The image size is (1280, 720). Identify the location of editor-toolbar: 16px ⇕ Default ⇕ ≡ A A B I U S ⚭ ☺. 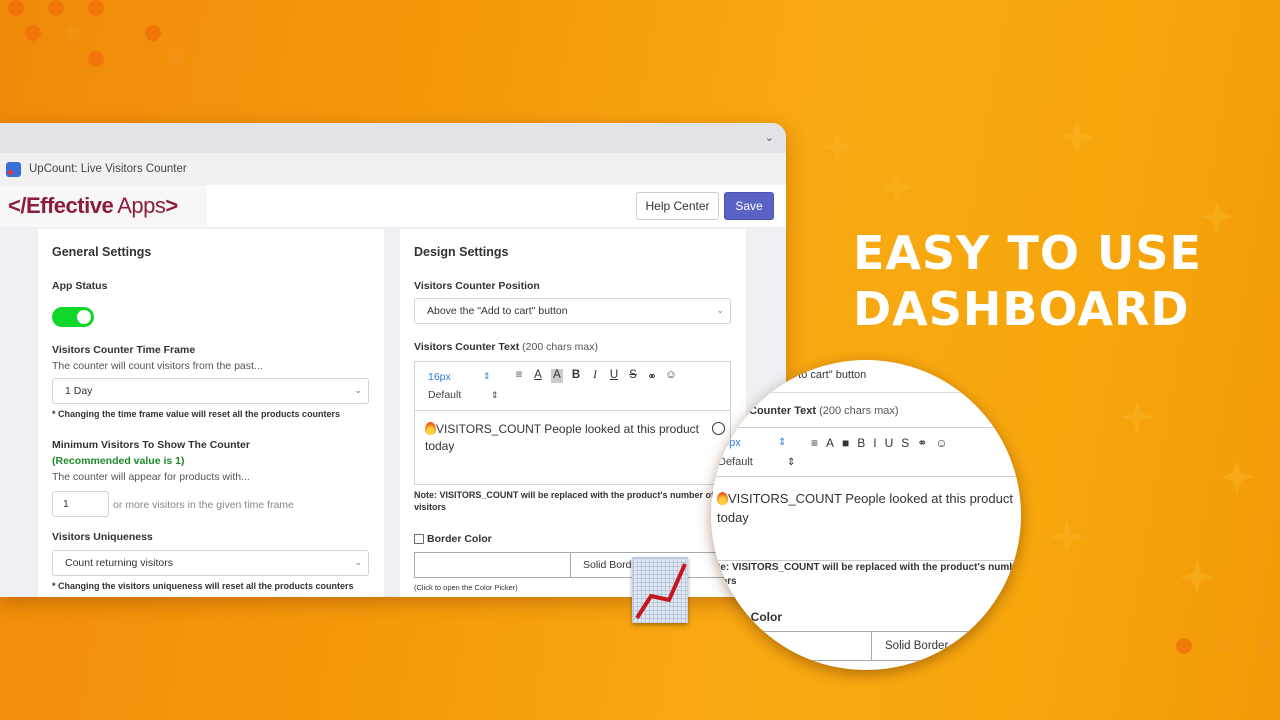
(572, 386).